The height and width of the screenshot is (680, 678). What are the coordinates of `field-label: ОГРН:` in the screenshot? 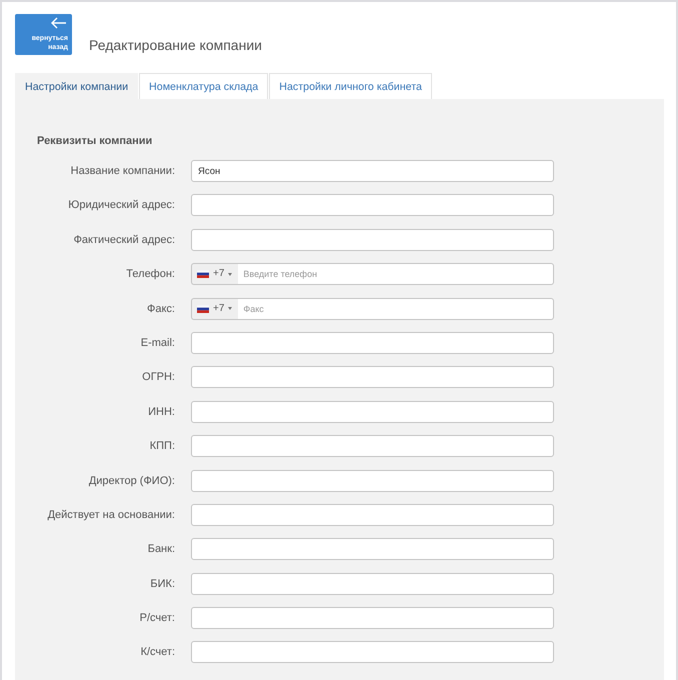 It's located at (158, 377).